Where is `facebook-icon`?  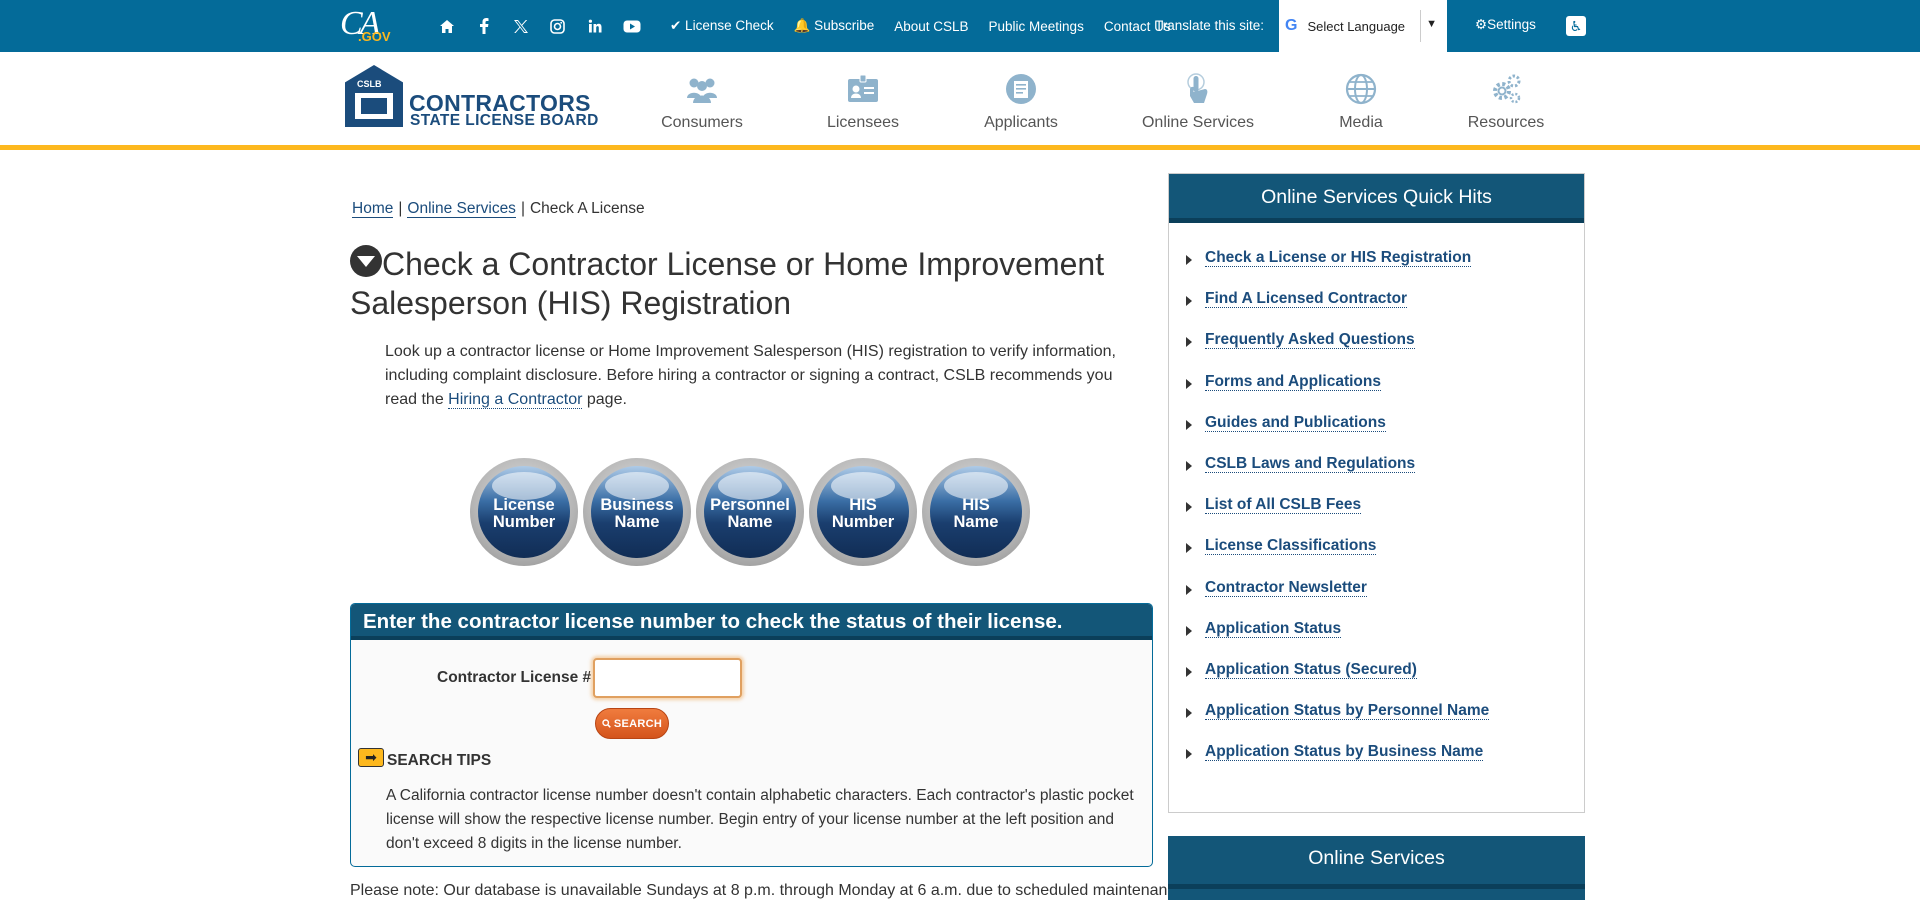 facebook-icon is located at coordinates (483, 26).